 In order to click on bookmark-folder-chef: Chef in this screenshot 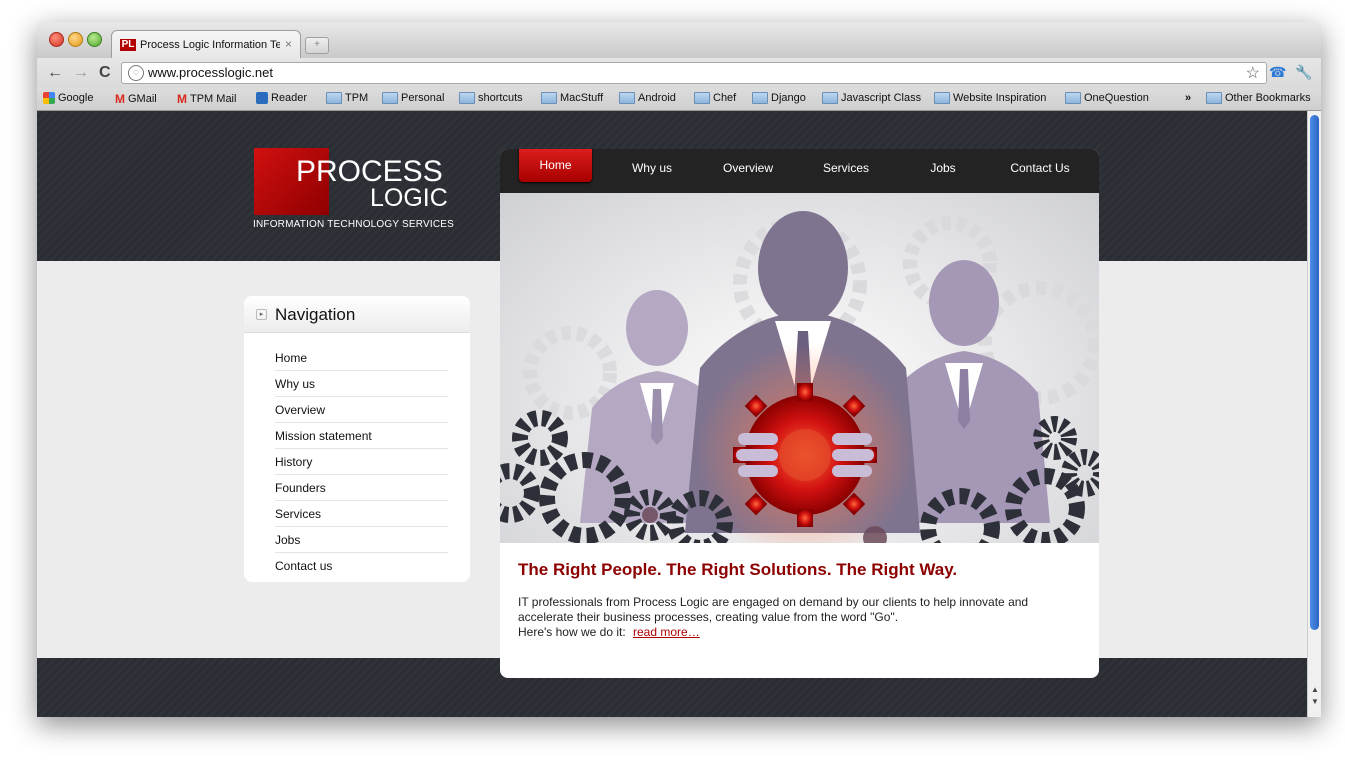, I will do `click(715, 98)`.